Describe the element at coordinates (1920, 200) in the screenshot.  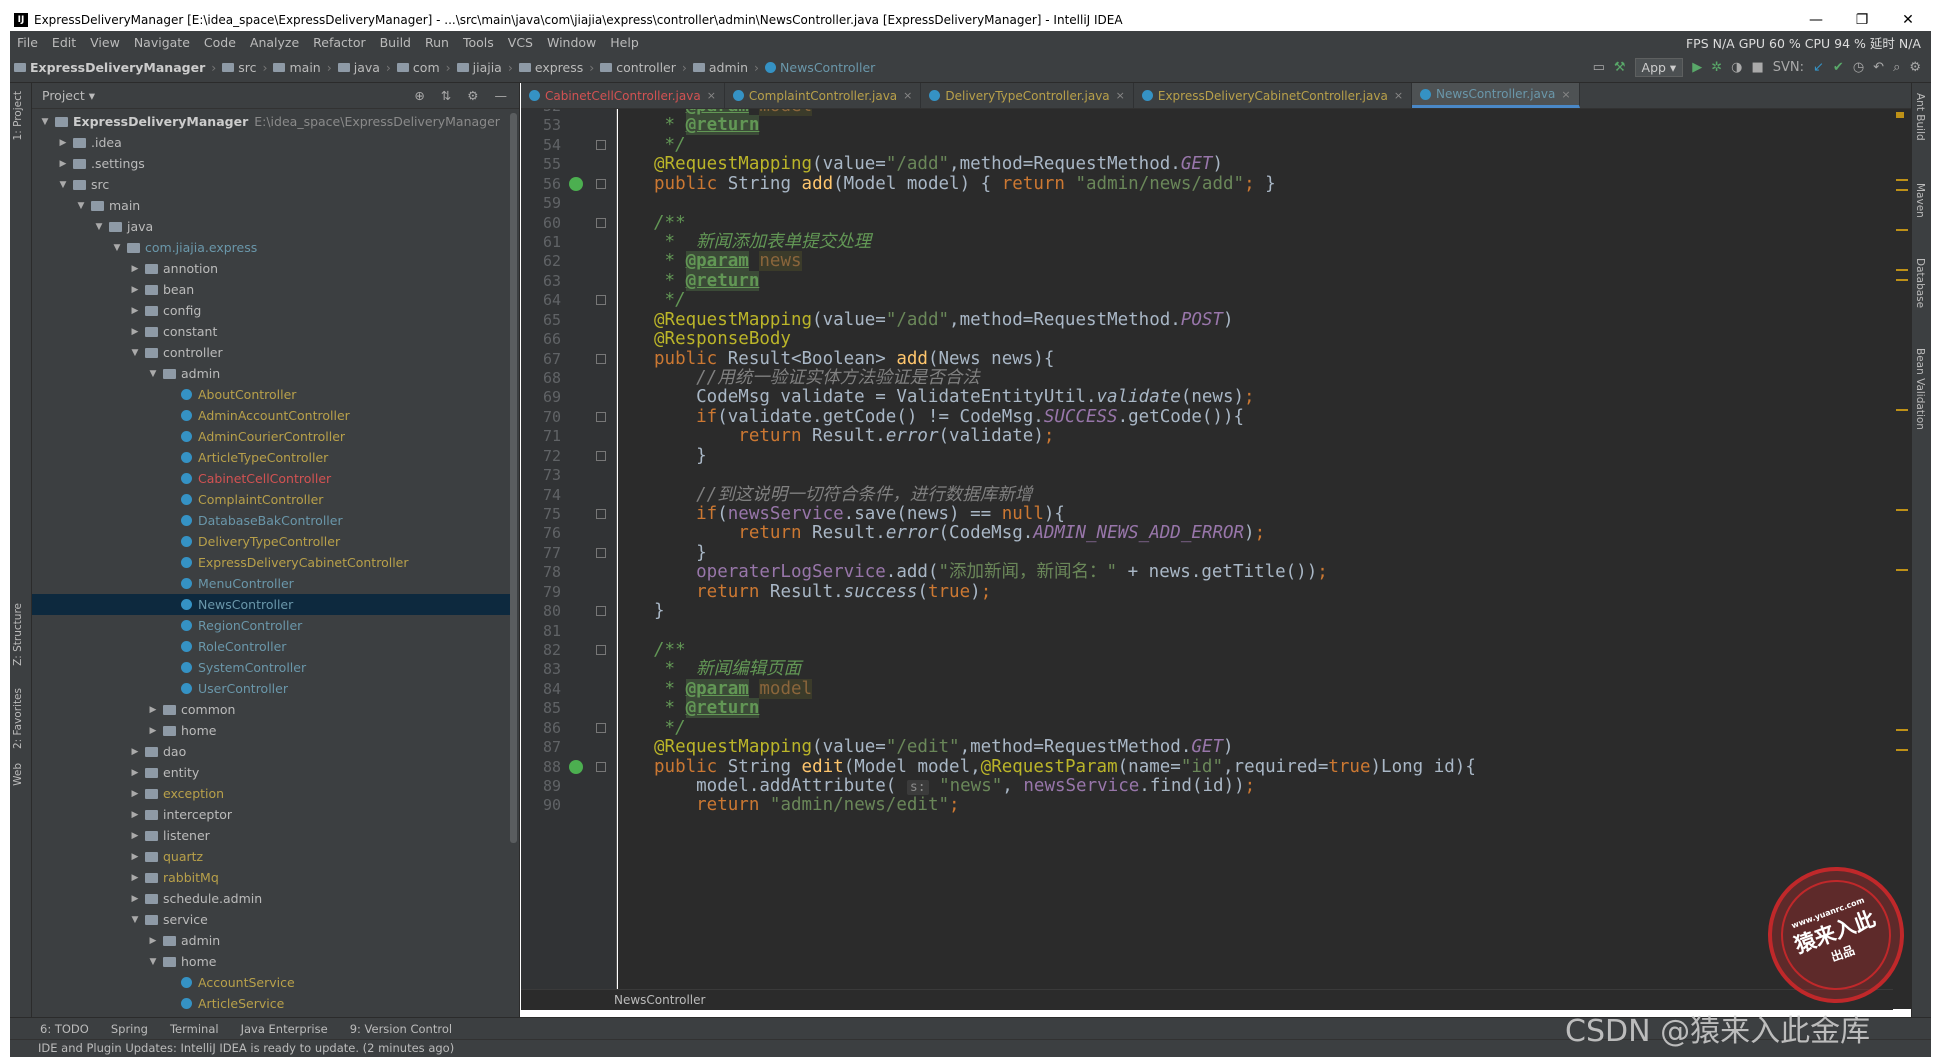
I see `maven-tool-button: Maven` at that location.